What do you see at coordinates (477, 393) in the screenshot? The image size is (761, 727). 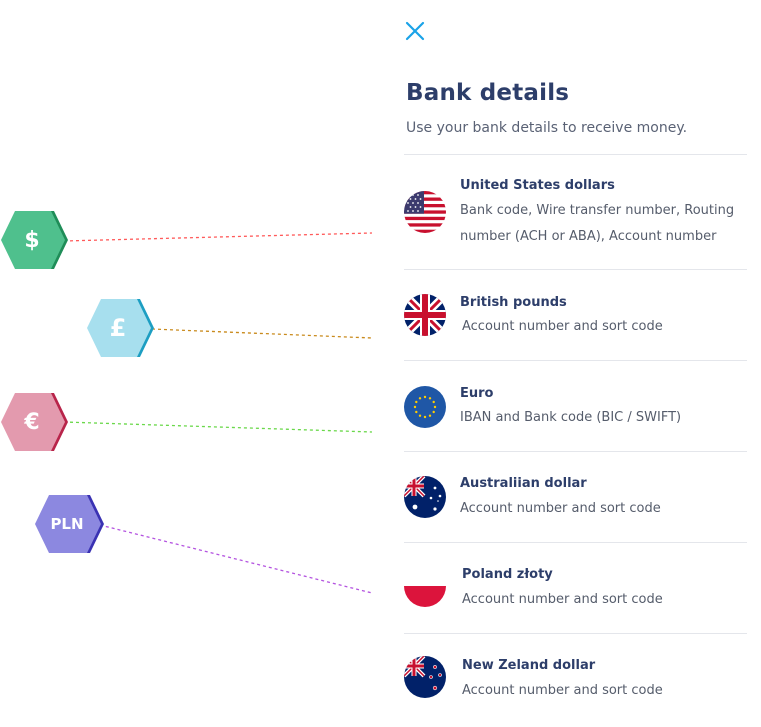 I see `currency-name: Euro` at bounding box center [477, 393].